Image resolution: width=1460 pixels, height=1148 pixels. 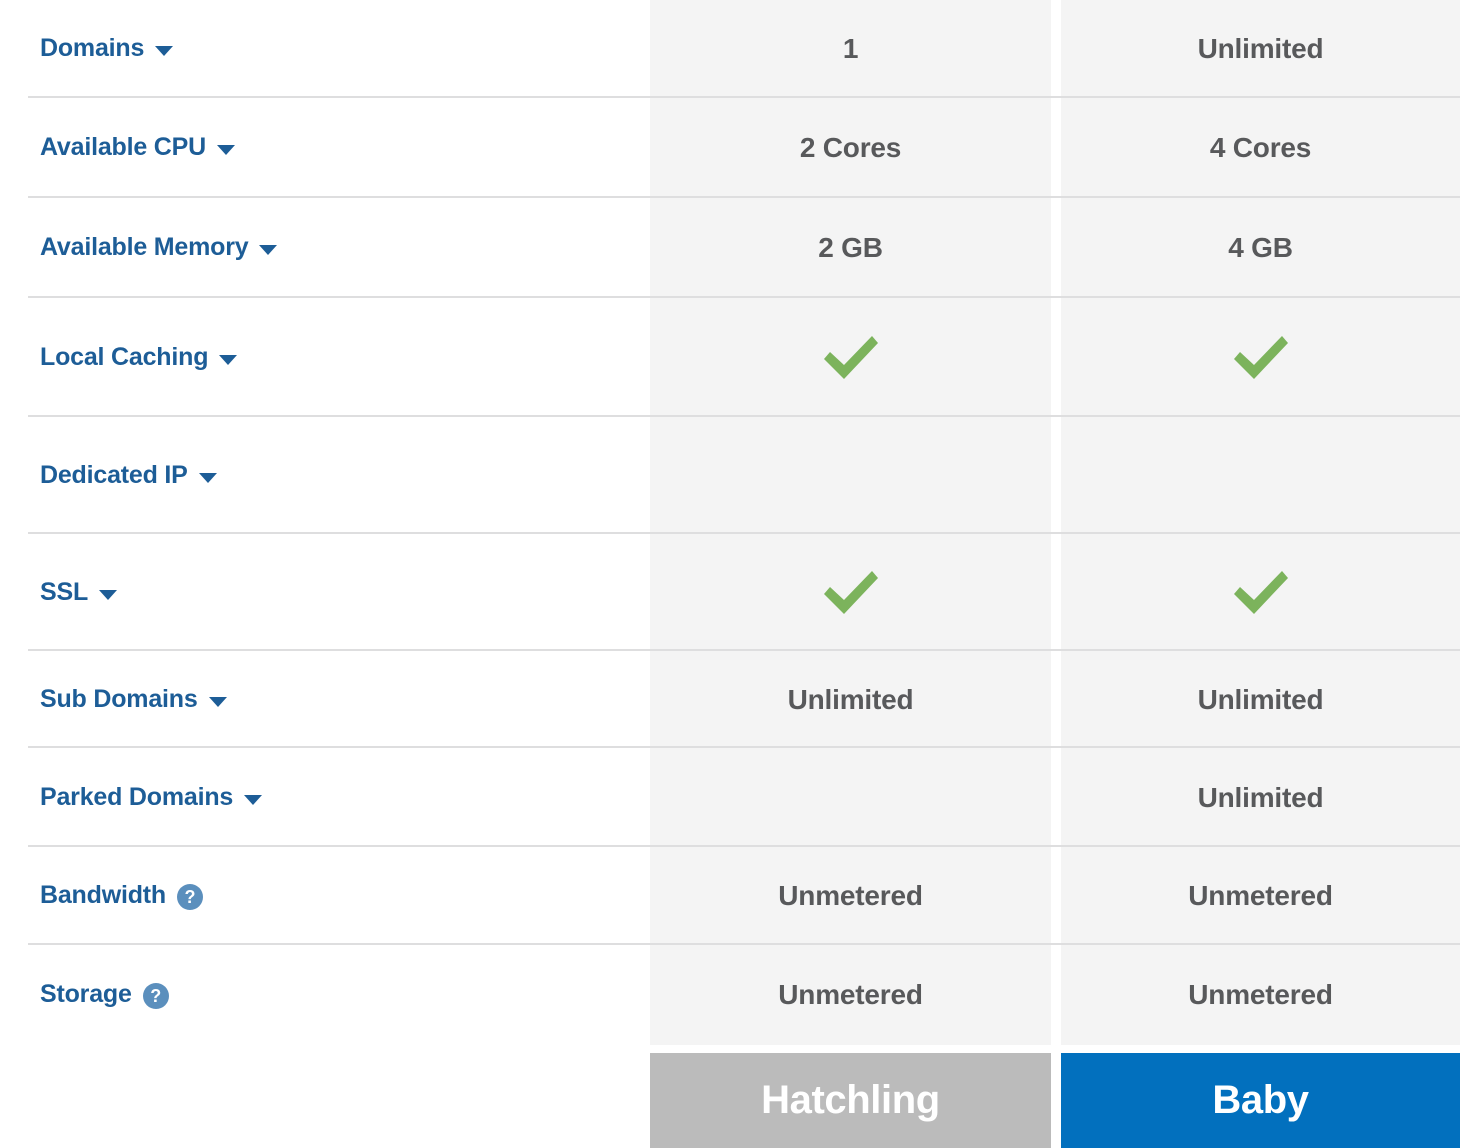 What do you see at coordinates (64, 591) in the screenshot?
I see `feature-label: SSL` at bounding box center [64, 591].